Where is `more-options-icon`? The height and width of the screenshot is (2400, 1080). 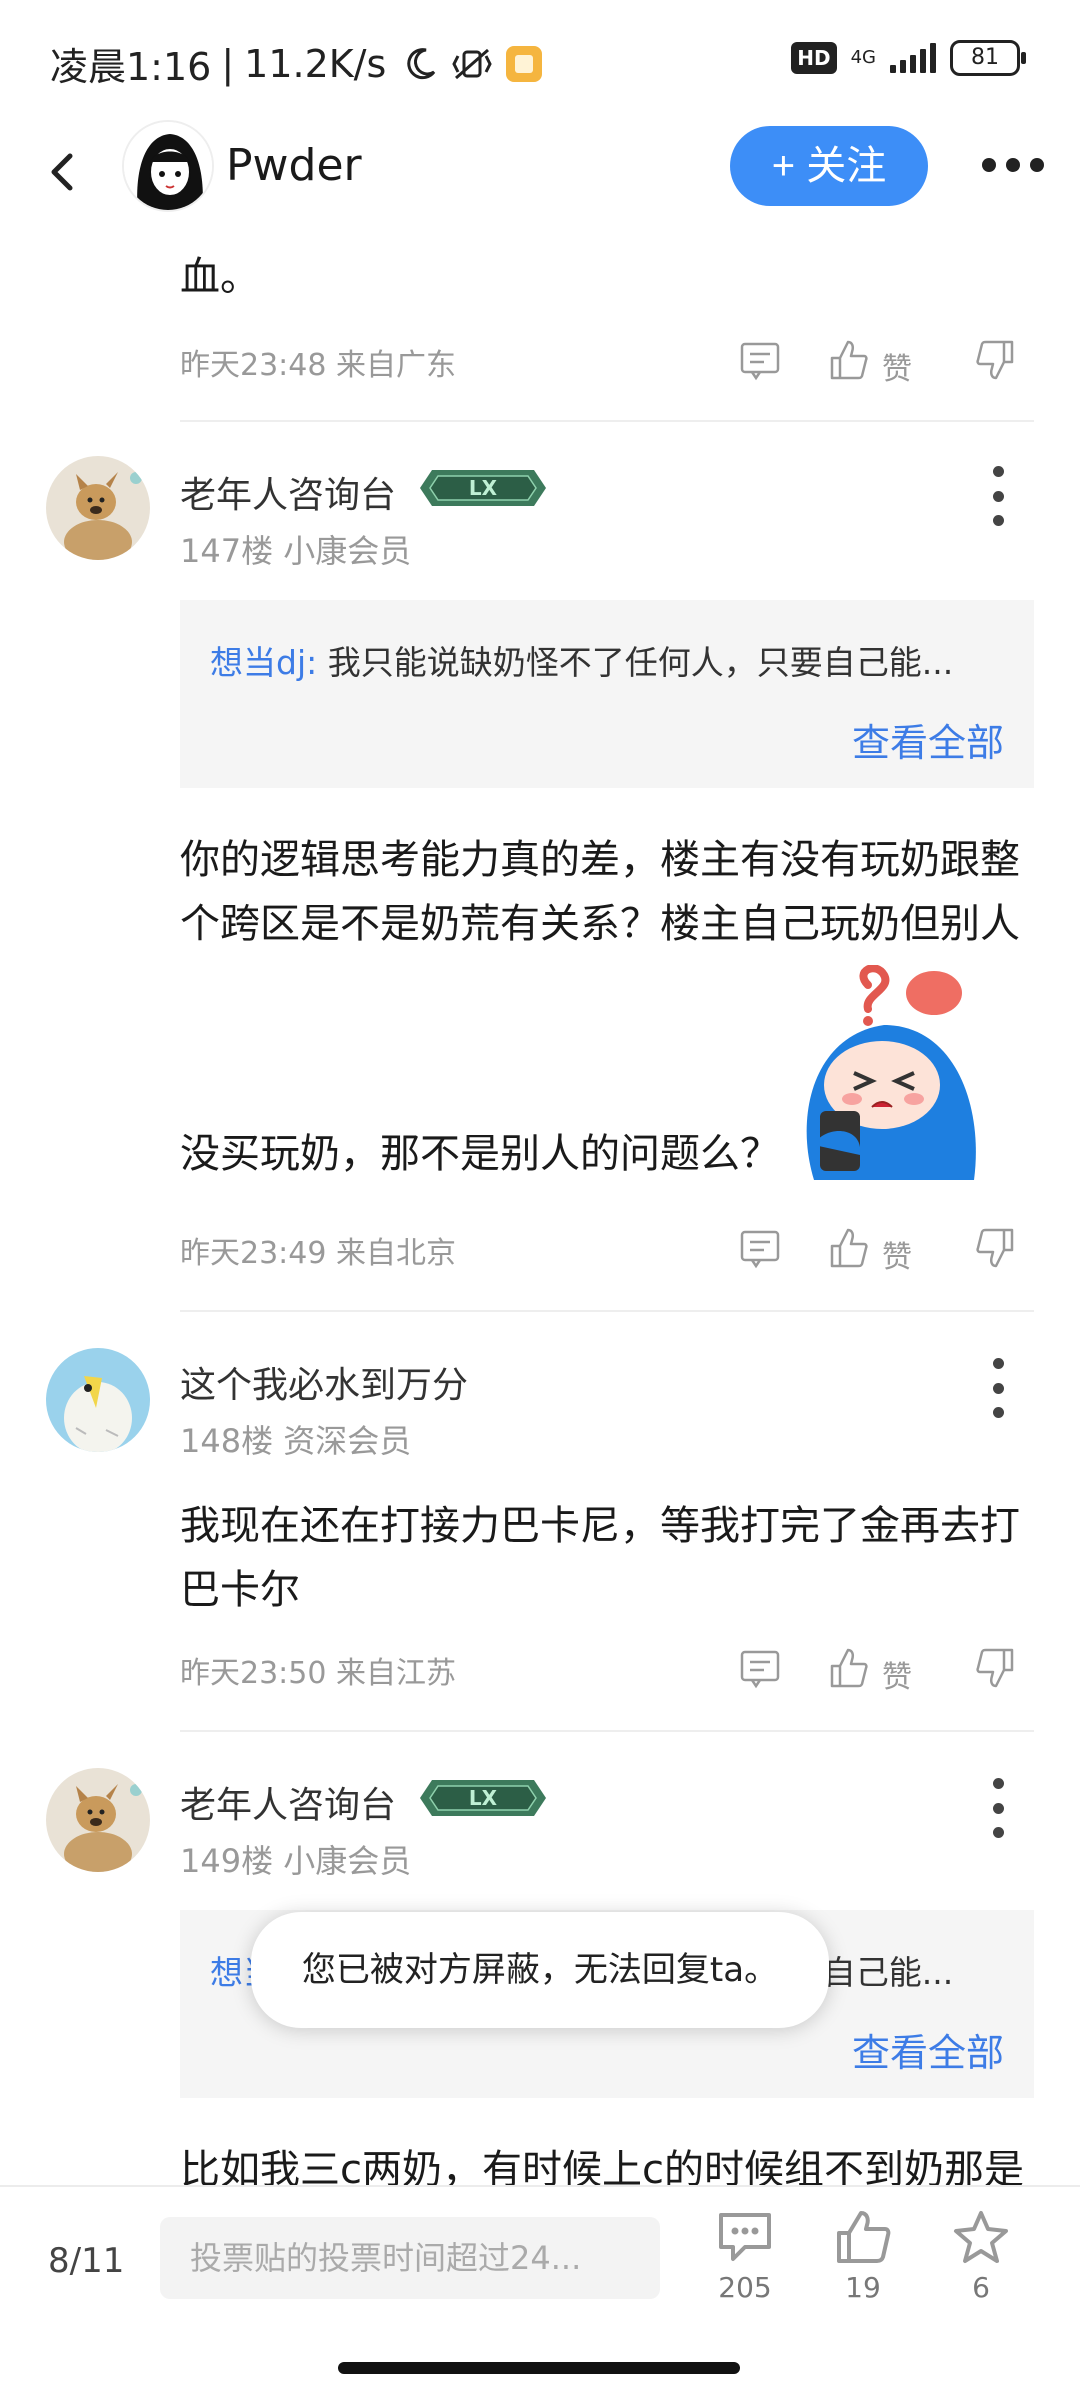
more-options-icon is located at coordinates (1015, 166).